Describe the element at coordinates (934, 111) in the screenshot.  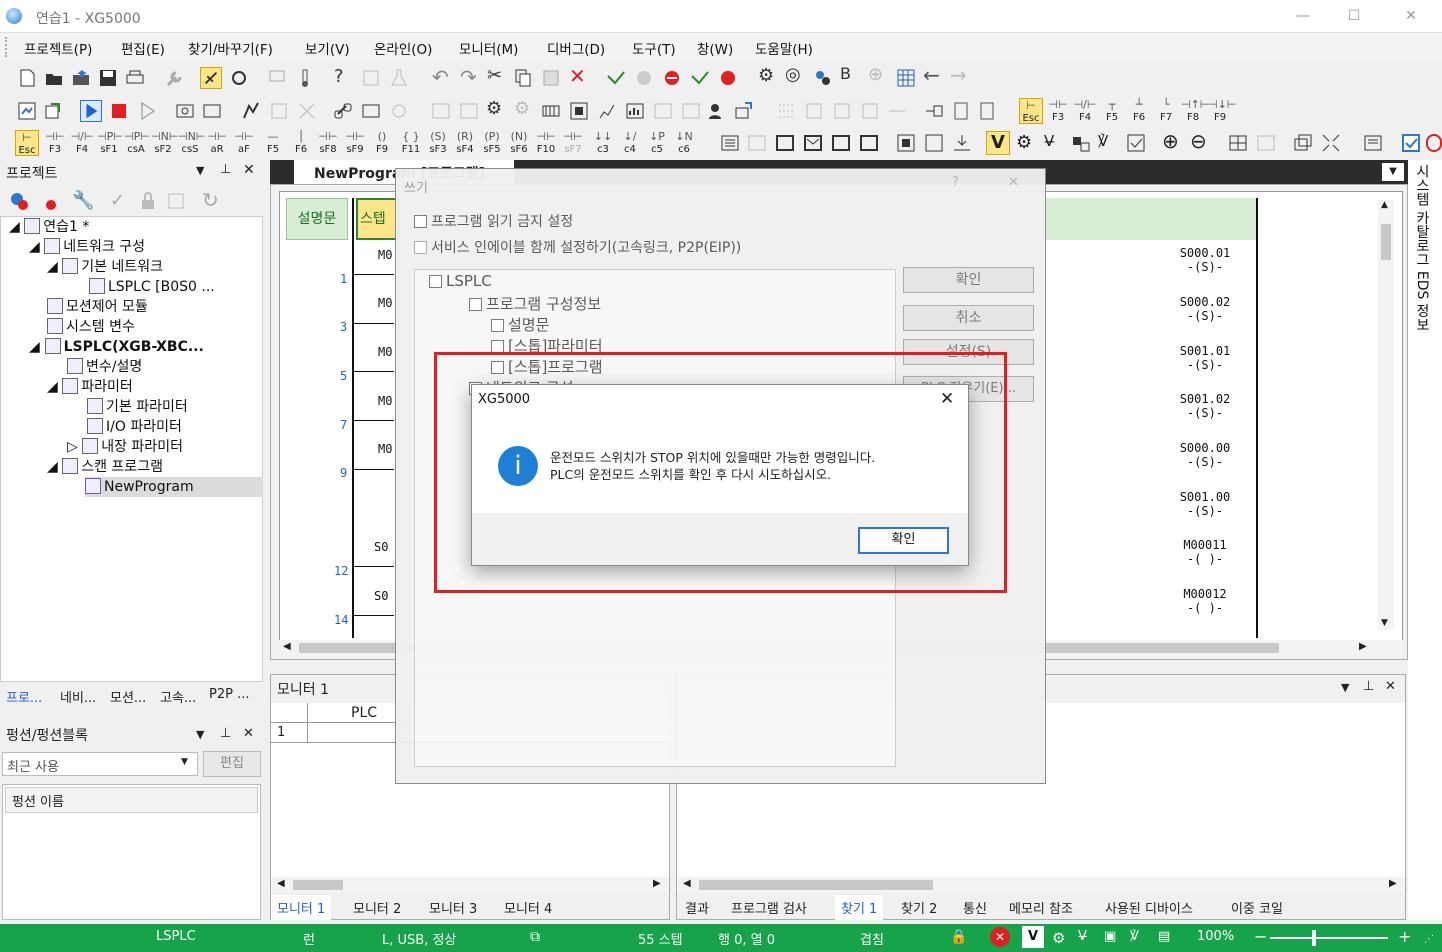
I see `comment-icon` at that location.